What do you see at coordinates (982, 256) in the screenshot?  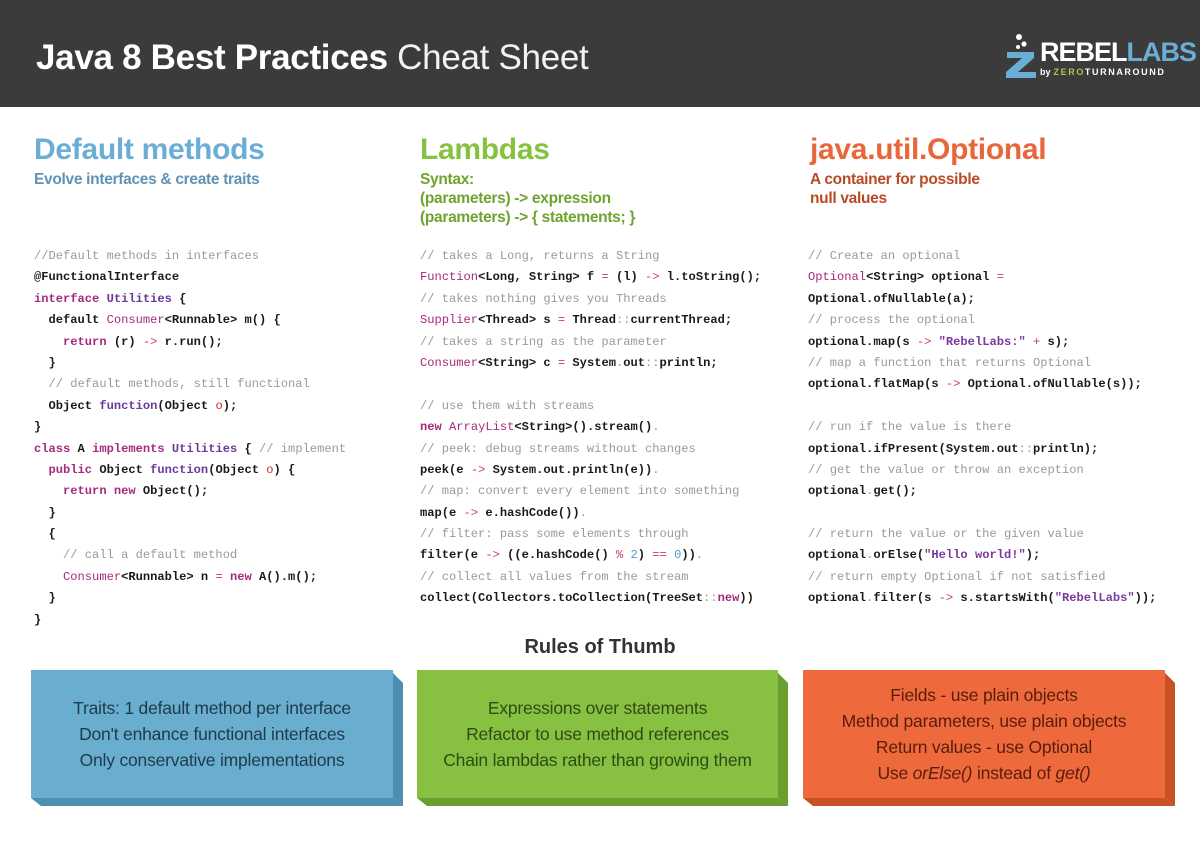 I see `code-line: // Create an optional` at bounding box center [982, 256].